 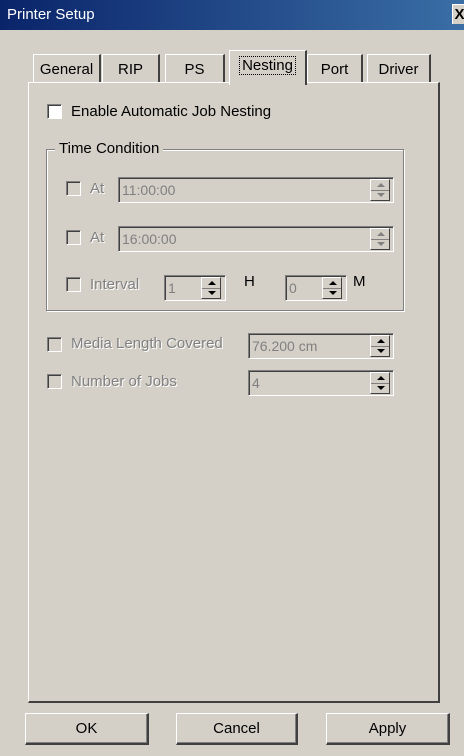 What do you see at coordinates (359, 281) in the screenshot?
I see `minutes-unit-label: M` at bounding box center [359, 281].